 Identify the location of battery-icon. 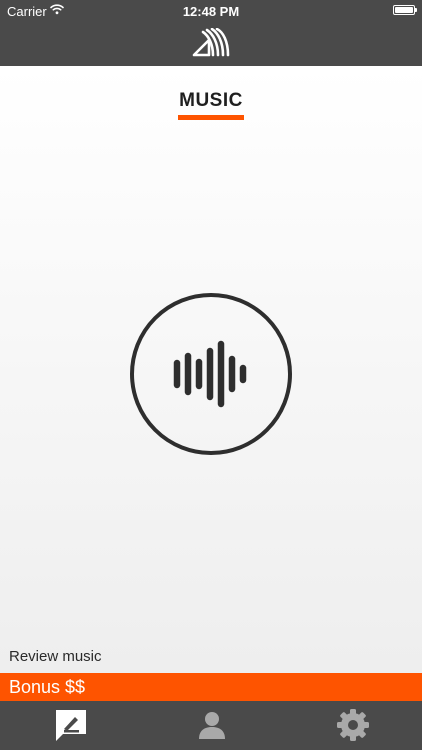
(405, 10).